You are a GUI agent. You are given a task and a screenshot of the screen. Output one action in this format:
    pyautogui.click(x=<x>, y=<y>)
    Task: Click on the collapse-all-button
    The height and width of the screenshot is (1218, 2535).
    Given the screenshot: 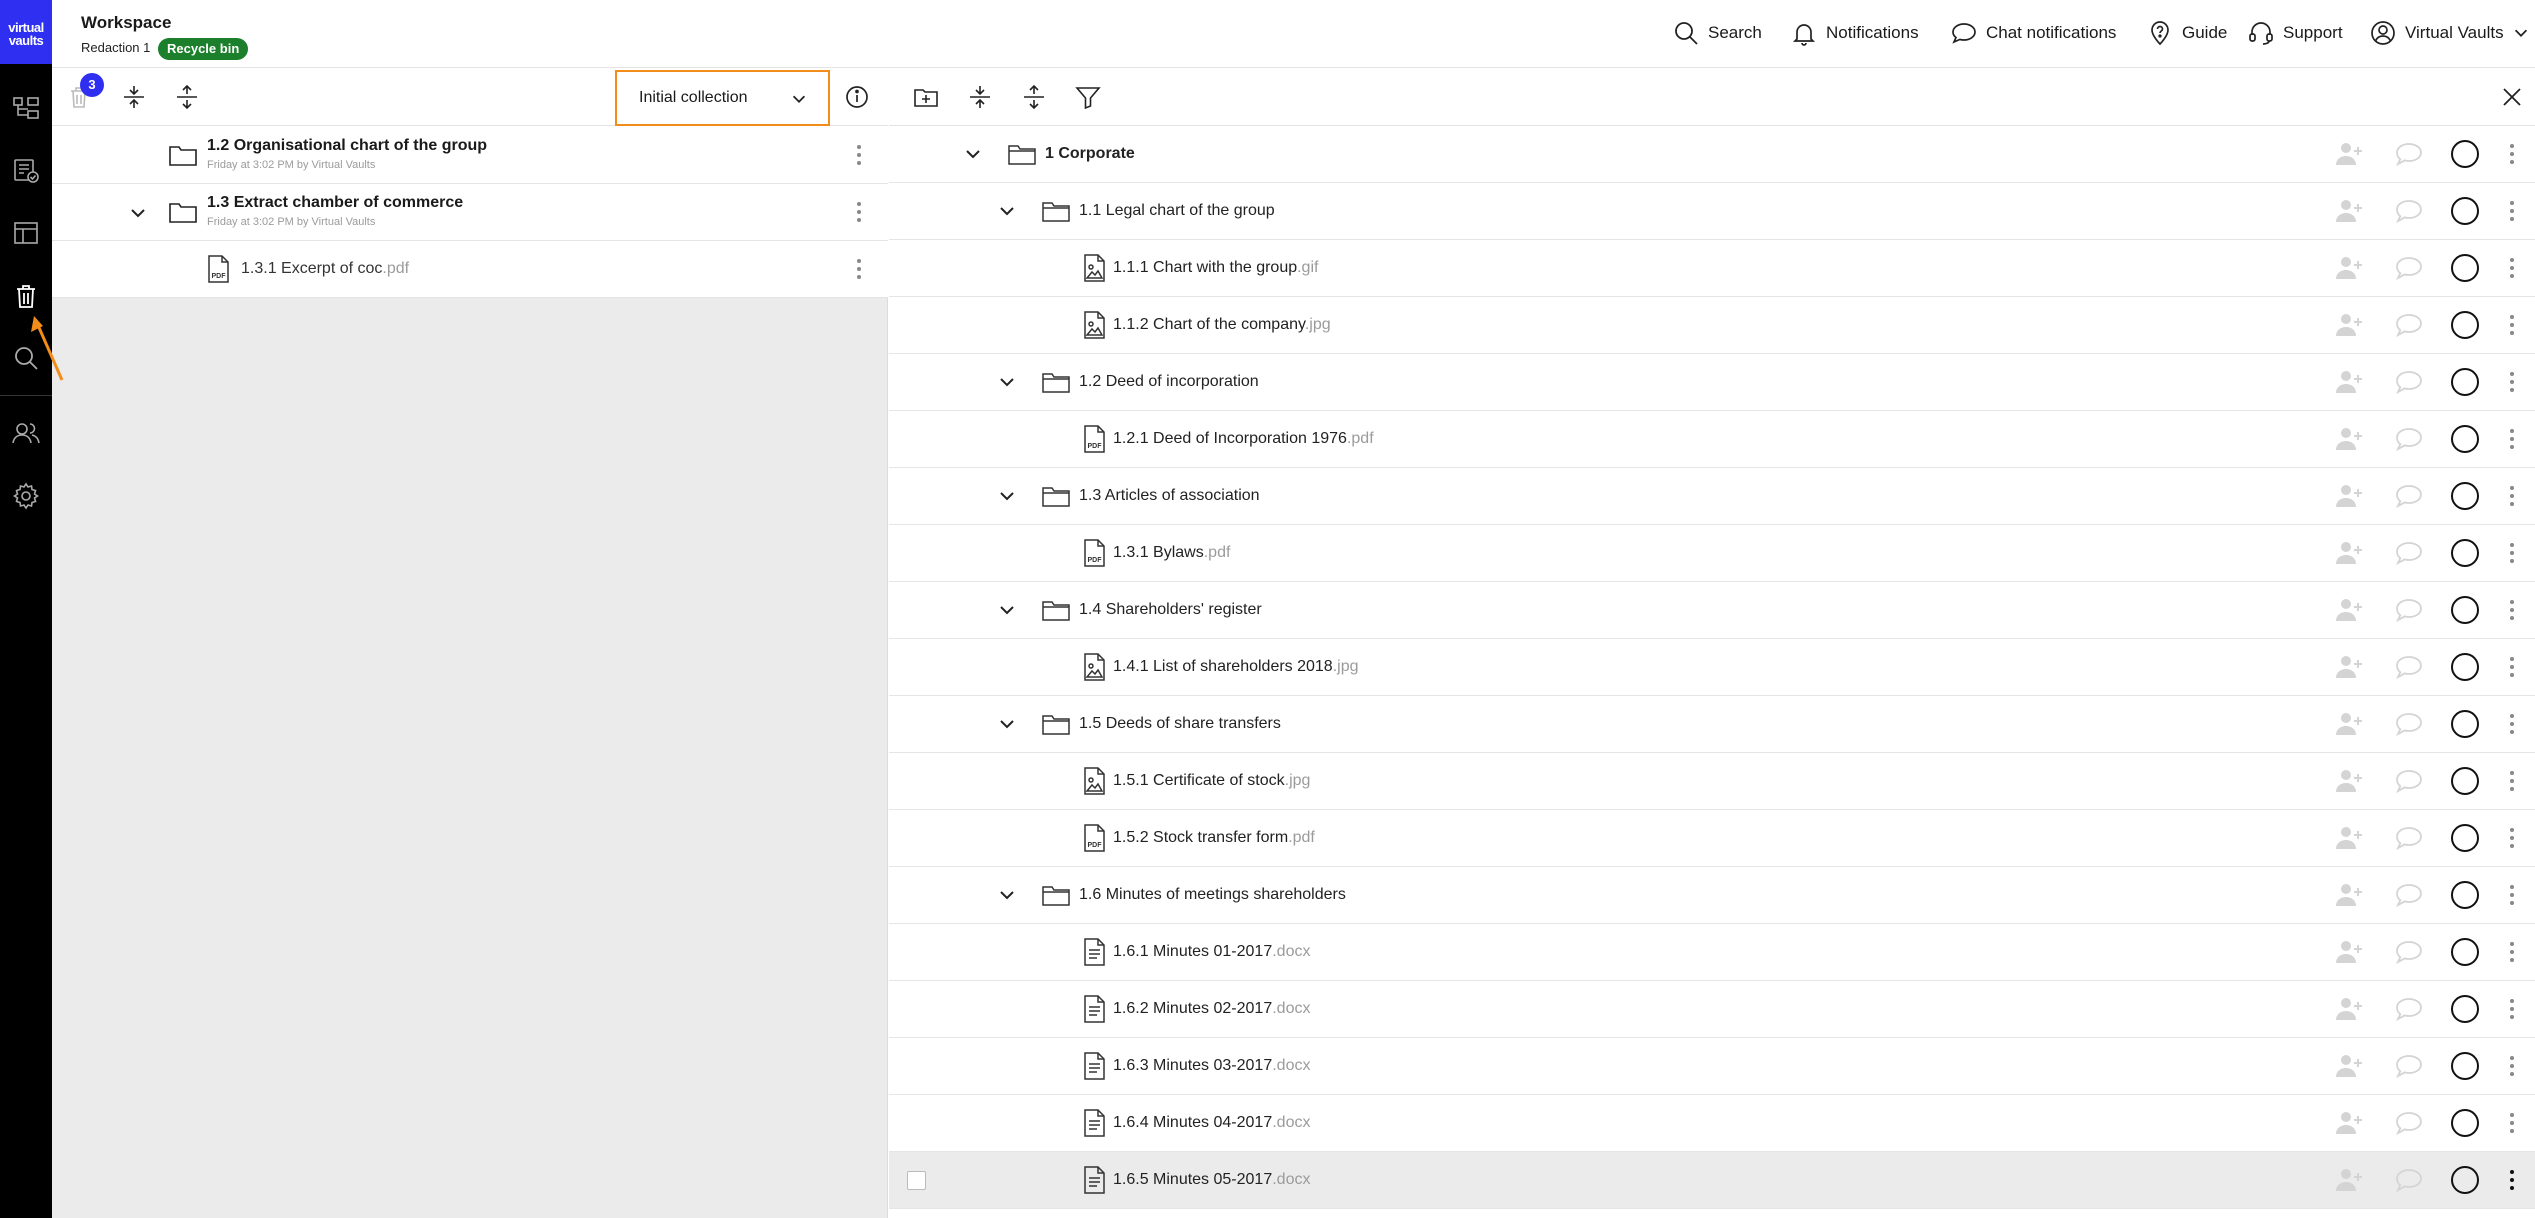 What is the action you would take?
    pyautogui.click(x=134, y=97)
    